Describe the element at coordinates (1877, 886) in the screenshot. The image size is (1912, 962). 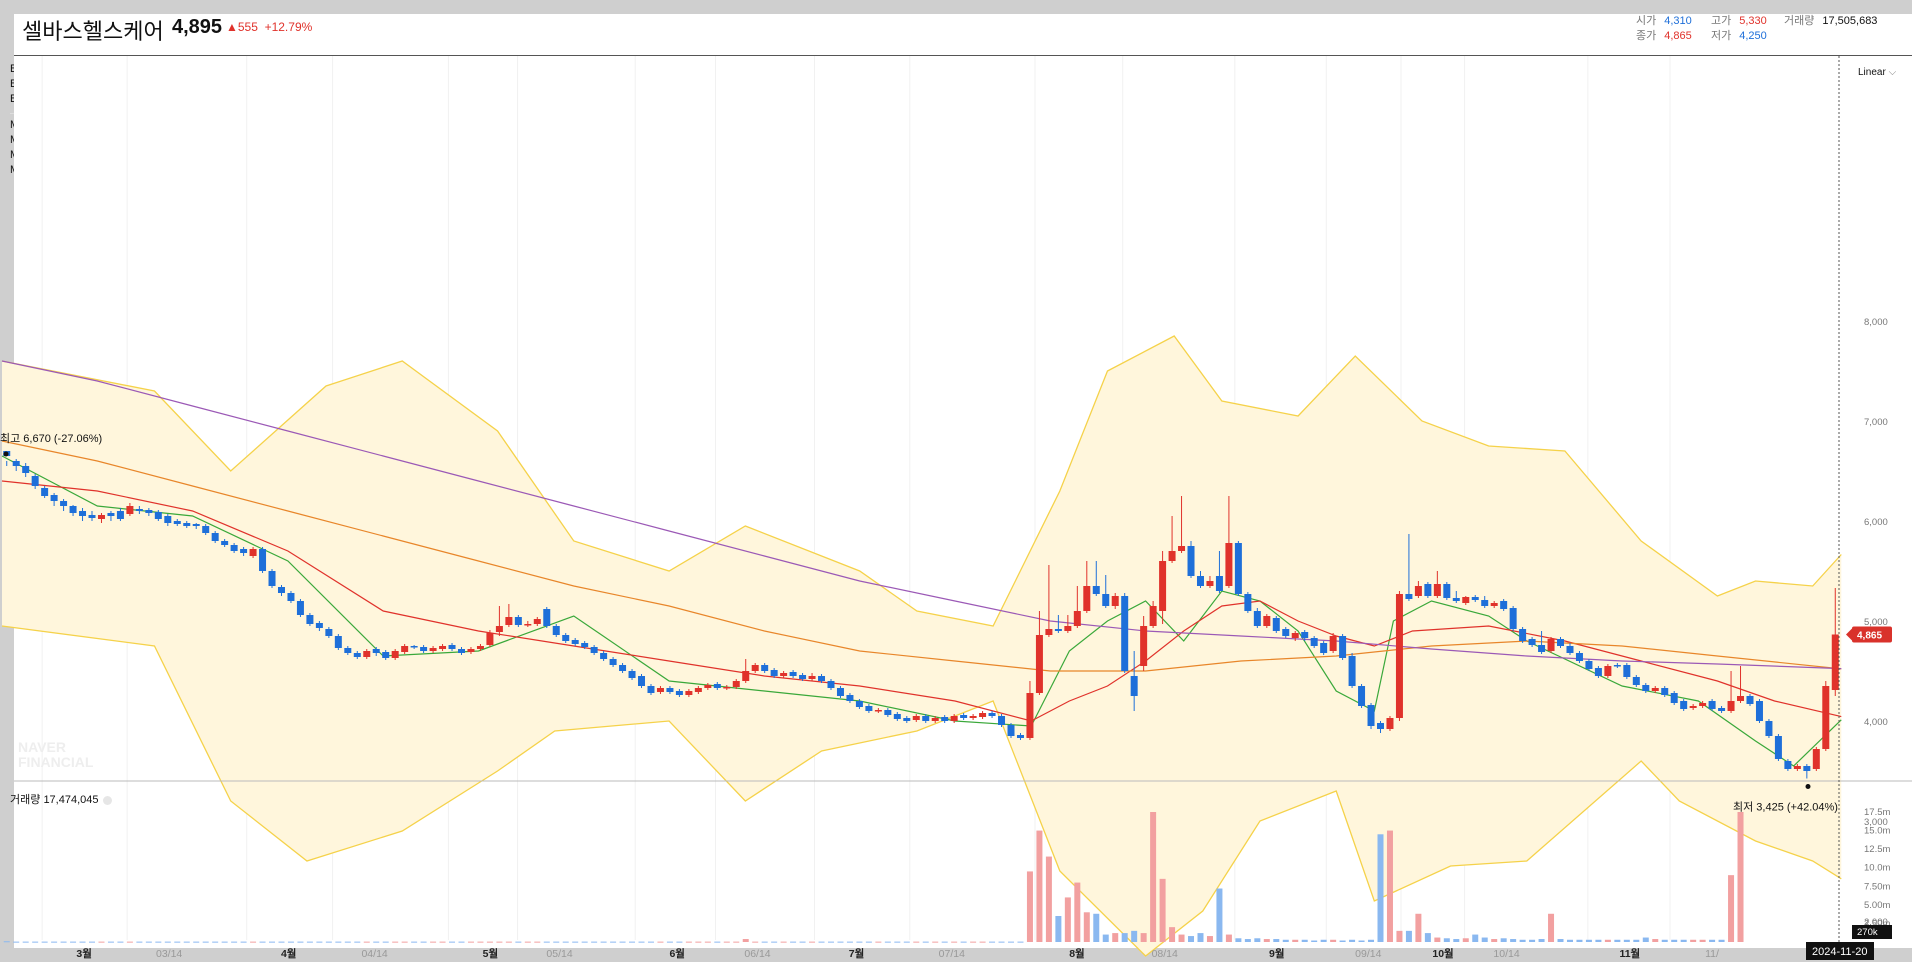
I see `volume-axis-tick: 7.50m` at that location.